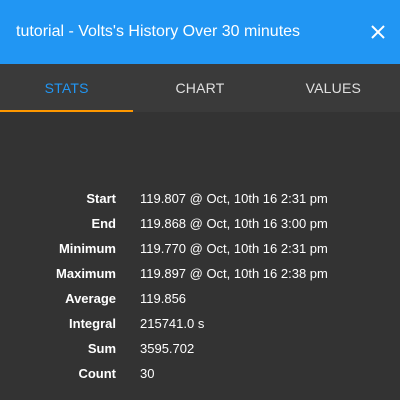 The width and height of the screenshot is (400, 400). I want to click on tab-values: VALUES, so click(333, 88).